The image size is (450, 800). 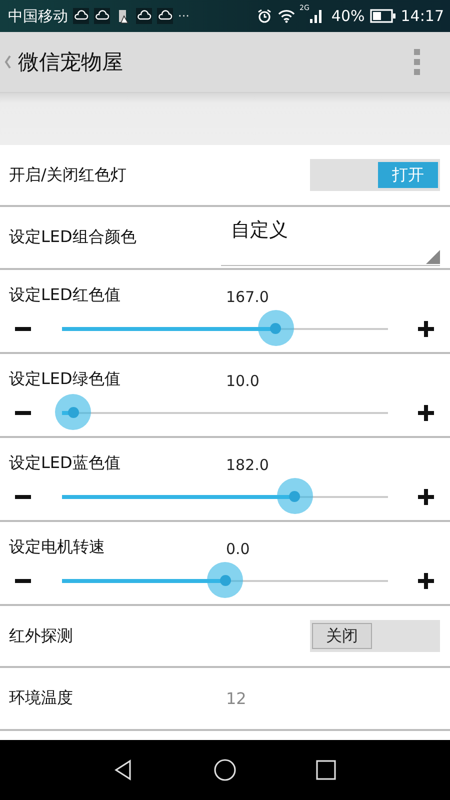 I want to click on battery-icon, so click(x=383, y=16).